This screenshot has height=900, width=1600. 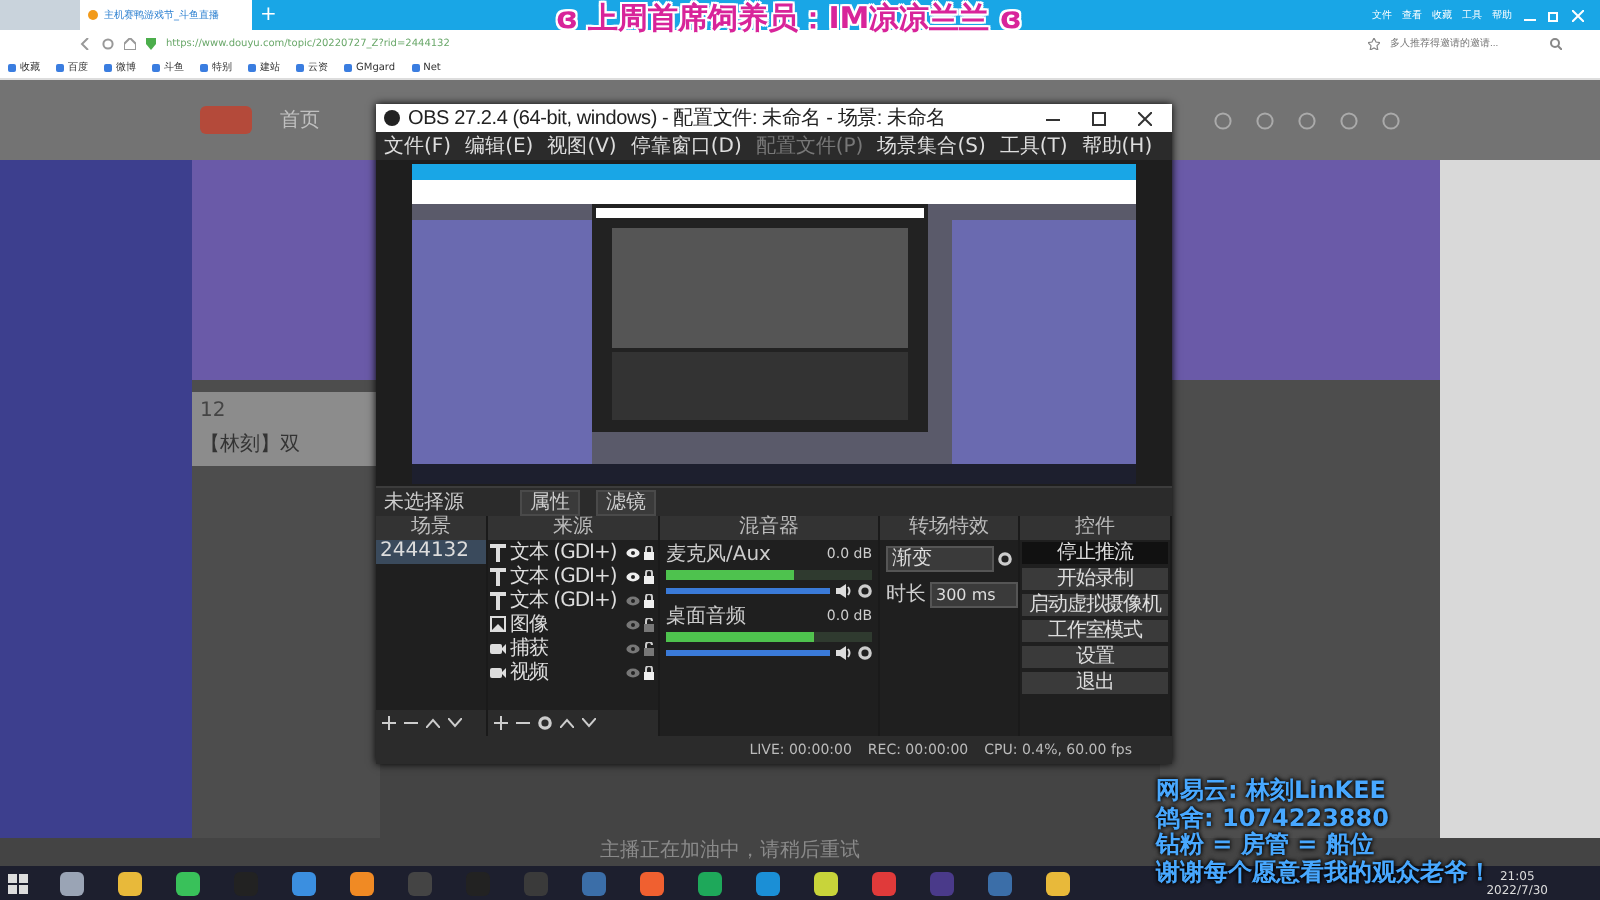 I want to click on dock-header: 混音器, so click(x=769, y=528).